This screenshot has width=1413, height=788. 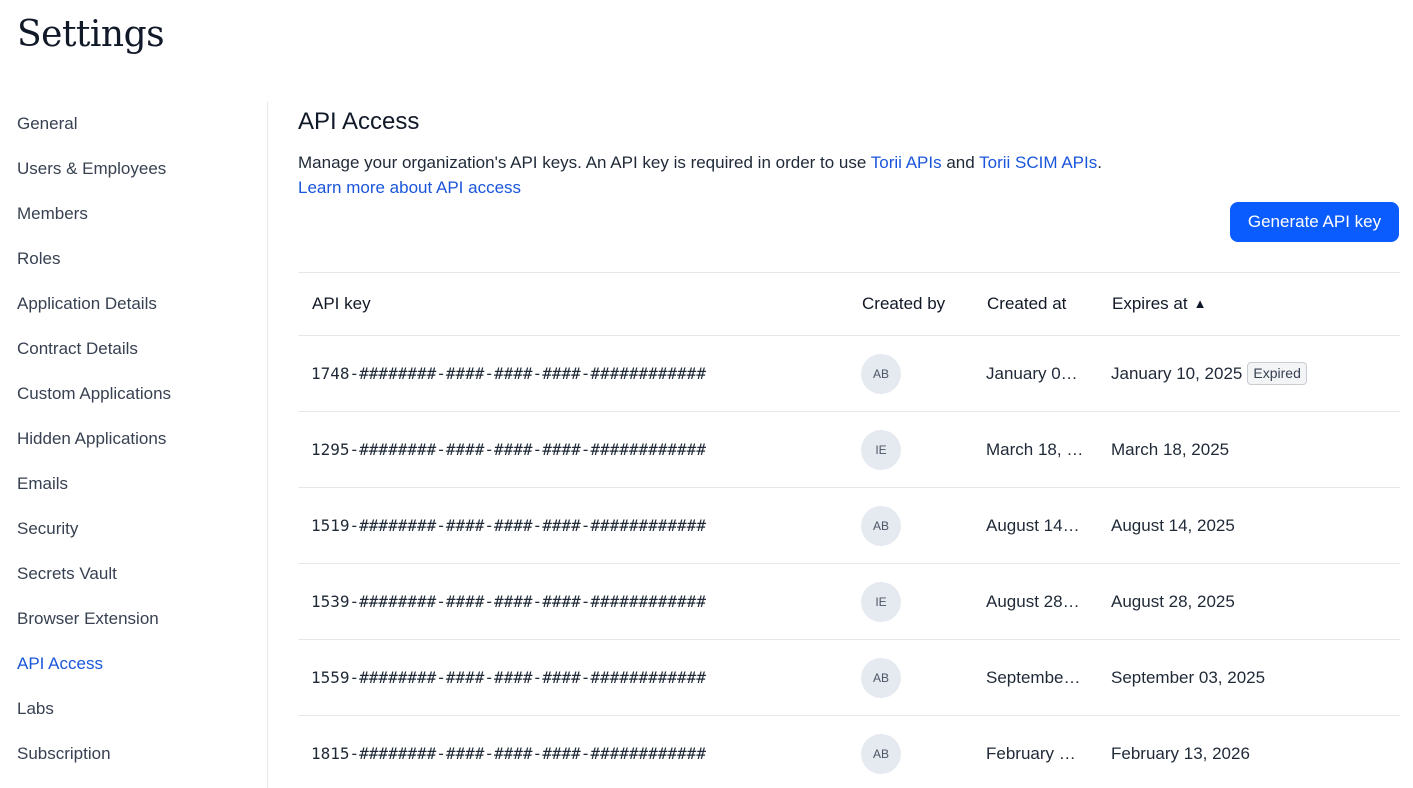 I want to click on section-title: API Access, so click(x=359, y=121).